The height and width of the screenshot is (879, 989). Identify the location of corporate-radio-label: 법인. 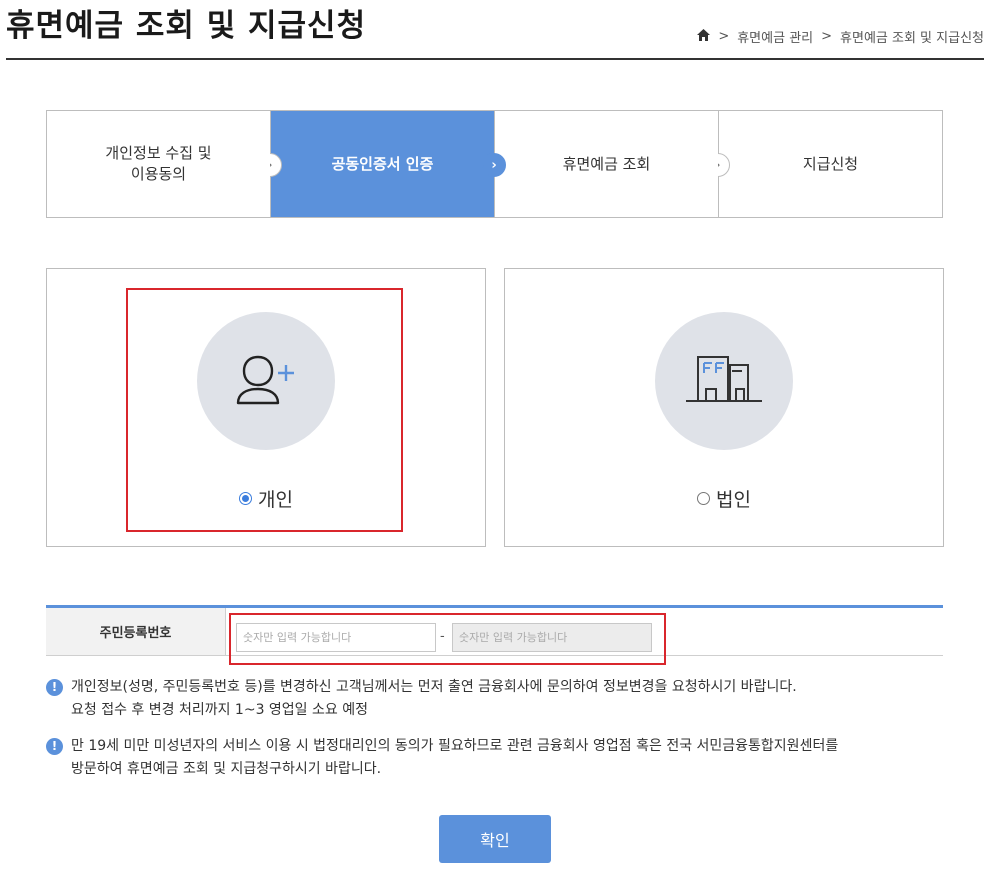
(733, 500).